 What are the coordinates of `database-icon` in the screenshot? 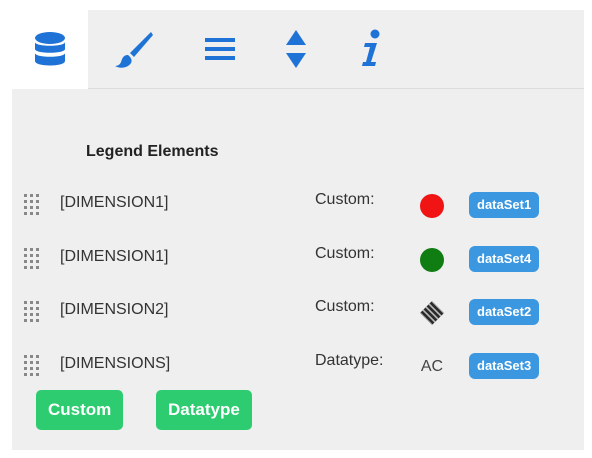 It's located at (50, 48).